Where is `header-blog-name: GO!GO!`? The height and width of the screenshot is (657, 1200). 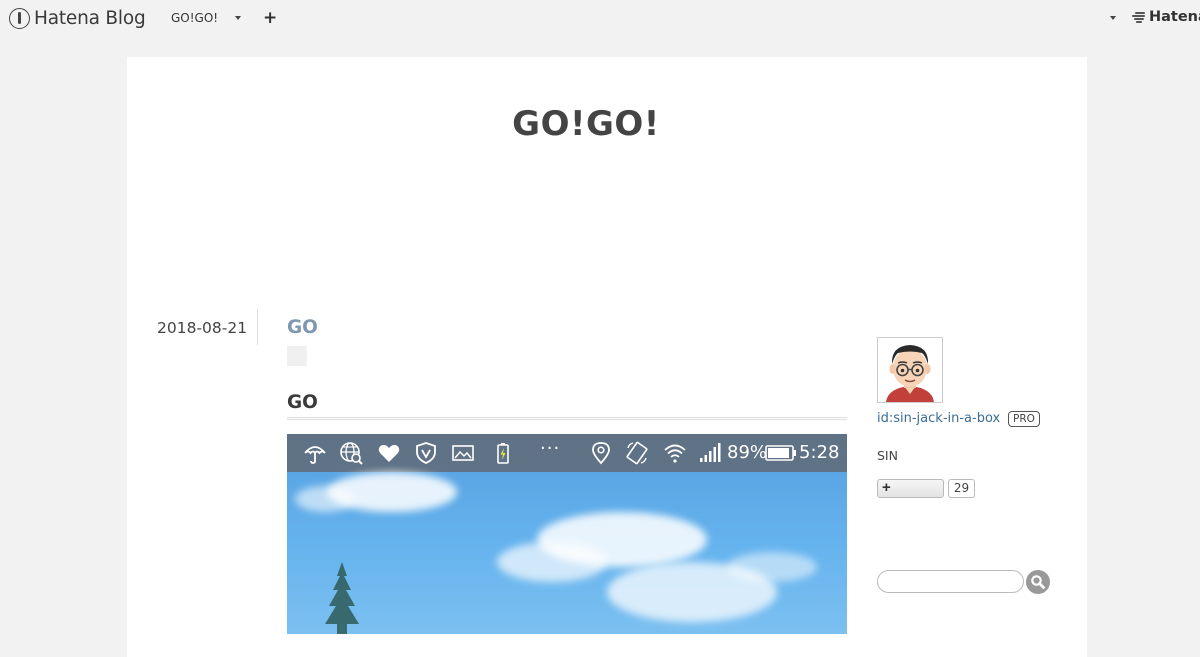 header-blog-name: GO!GO! is located at coordinates (194, 18).